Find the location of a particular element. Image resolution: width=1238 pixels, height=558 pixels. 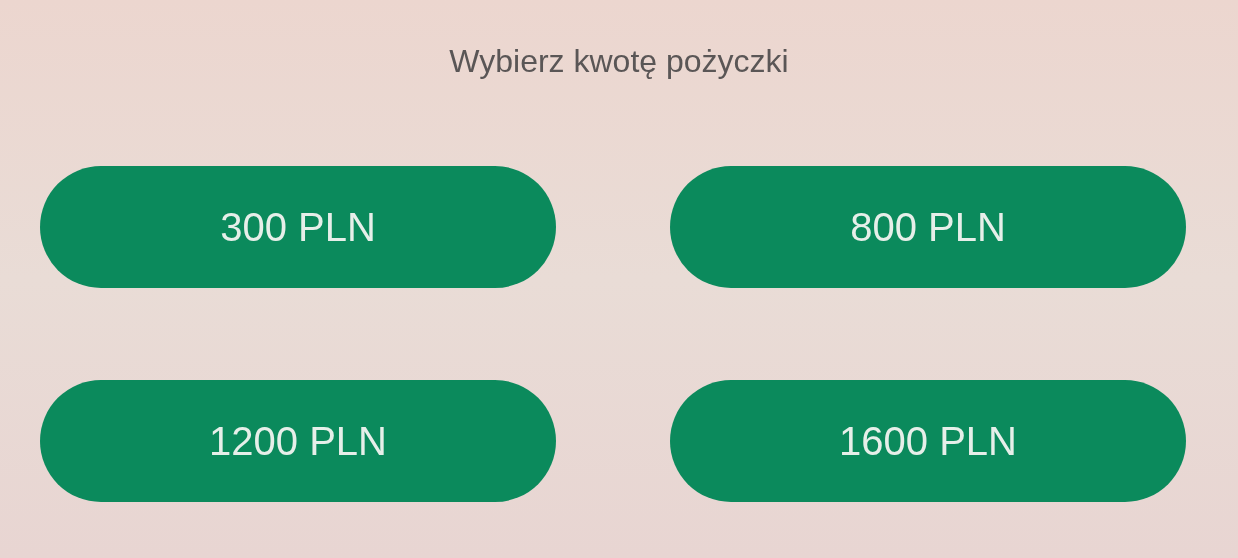

amount-button: 300 PLN is located at coordinates (298, 227).